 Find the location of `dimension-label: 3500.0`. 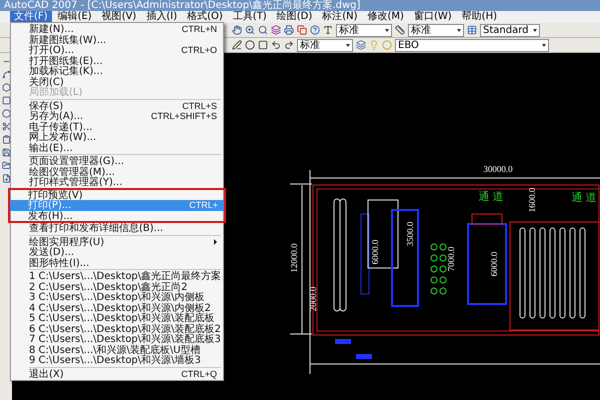

dimension-label: 3500.0 is located at coordinates (410, 234).